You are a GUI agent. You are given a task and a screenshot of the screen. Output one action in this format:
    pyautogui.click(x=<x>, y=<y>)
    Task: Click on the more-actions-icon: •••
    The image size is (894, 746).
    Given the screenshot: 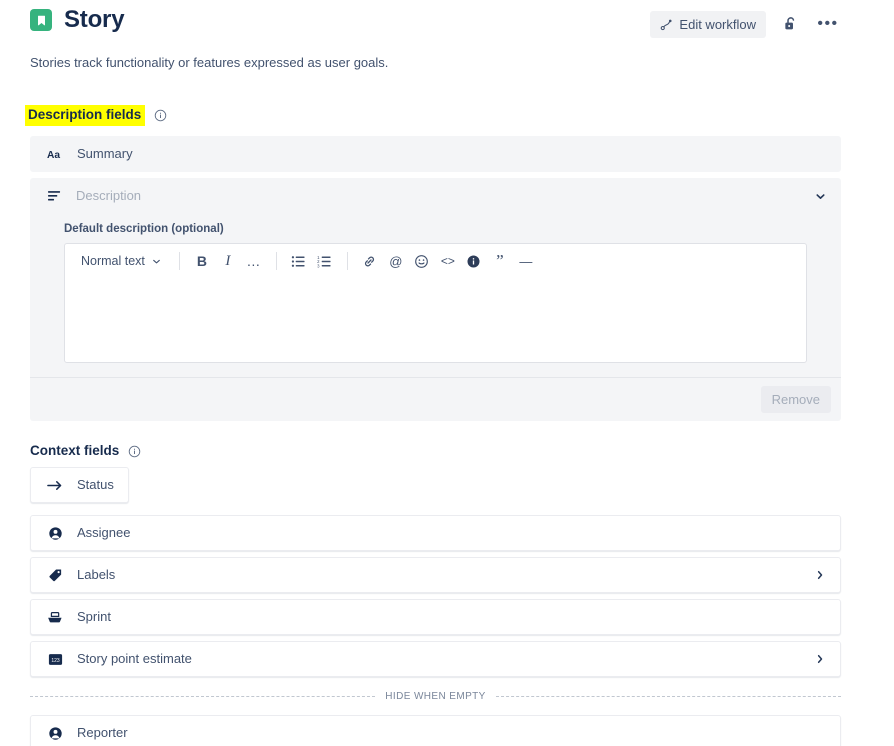 What is the action you would take?
    pyautogui.click(x=828, y=24)
    